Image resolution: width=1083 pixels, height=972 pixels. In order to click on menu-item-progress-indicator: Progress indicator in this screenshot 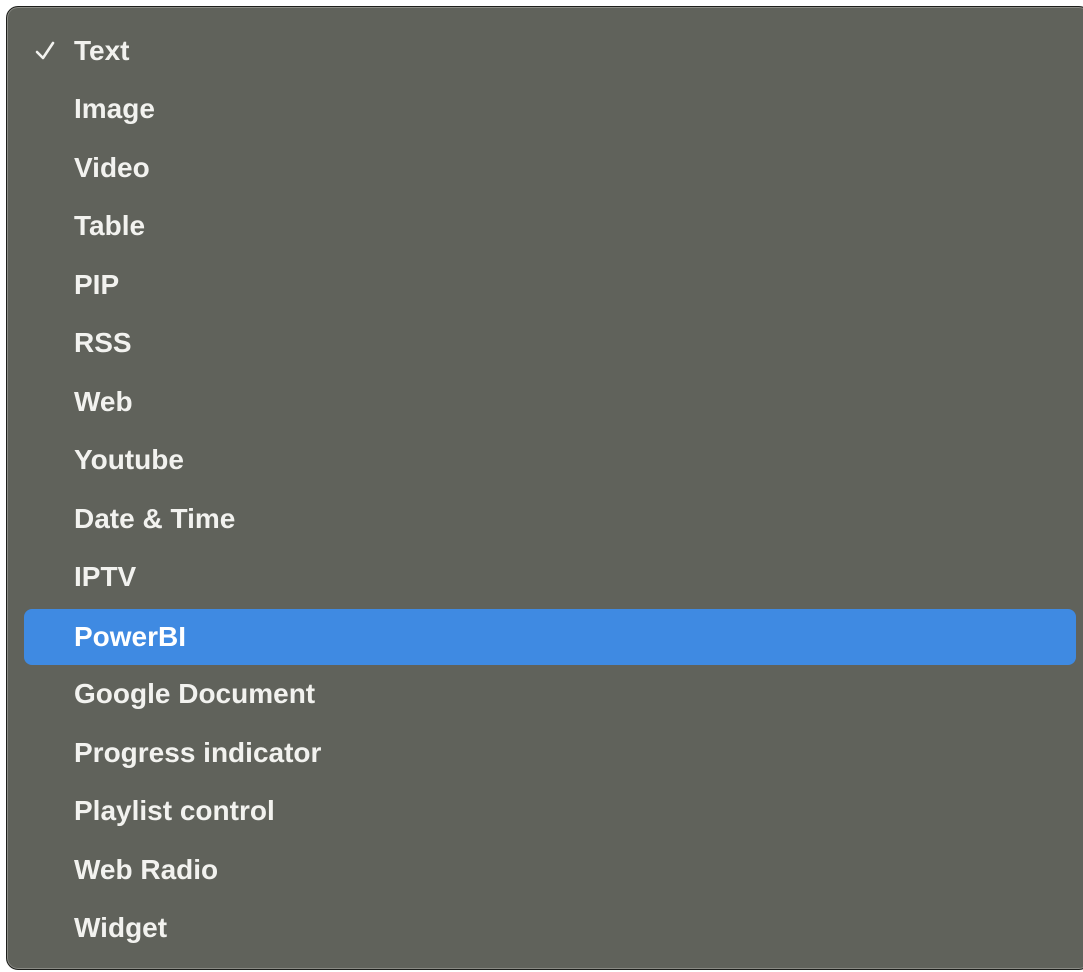, I will do `click(550, 753)`.